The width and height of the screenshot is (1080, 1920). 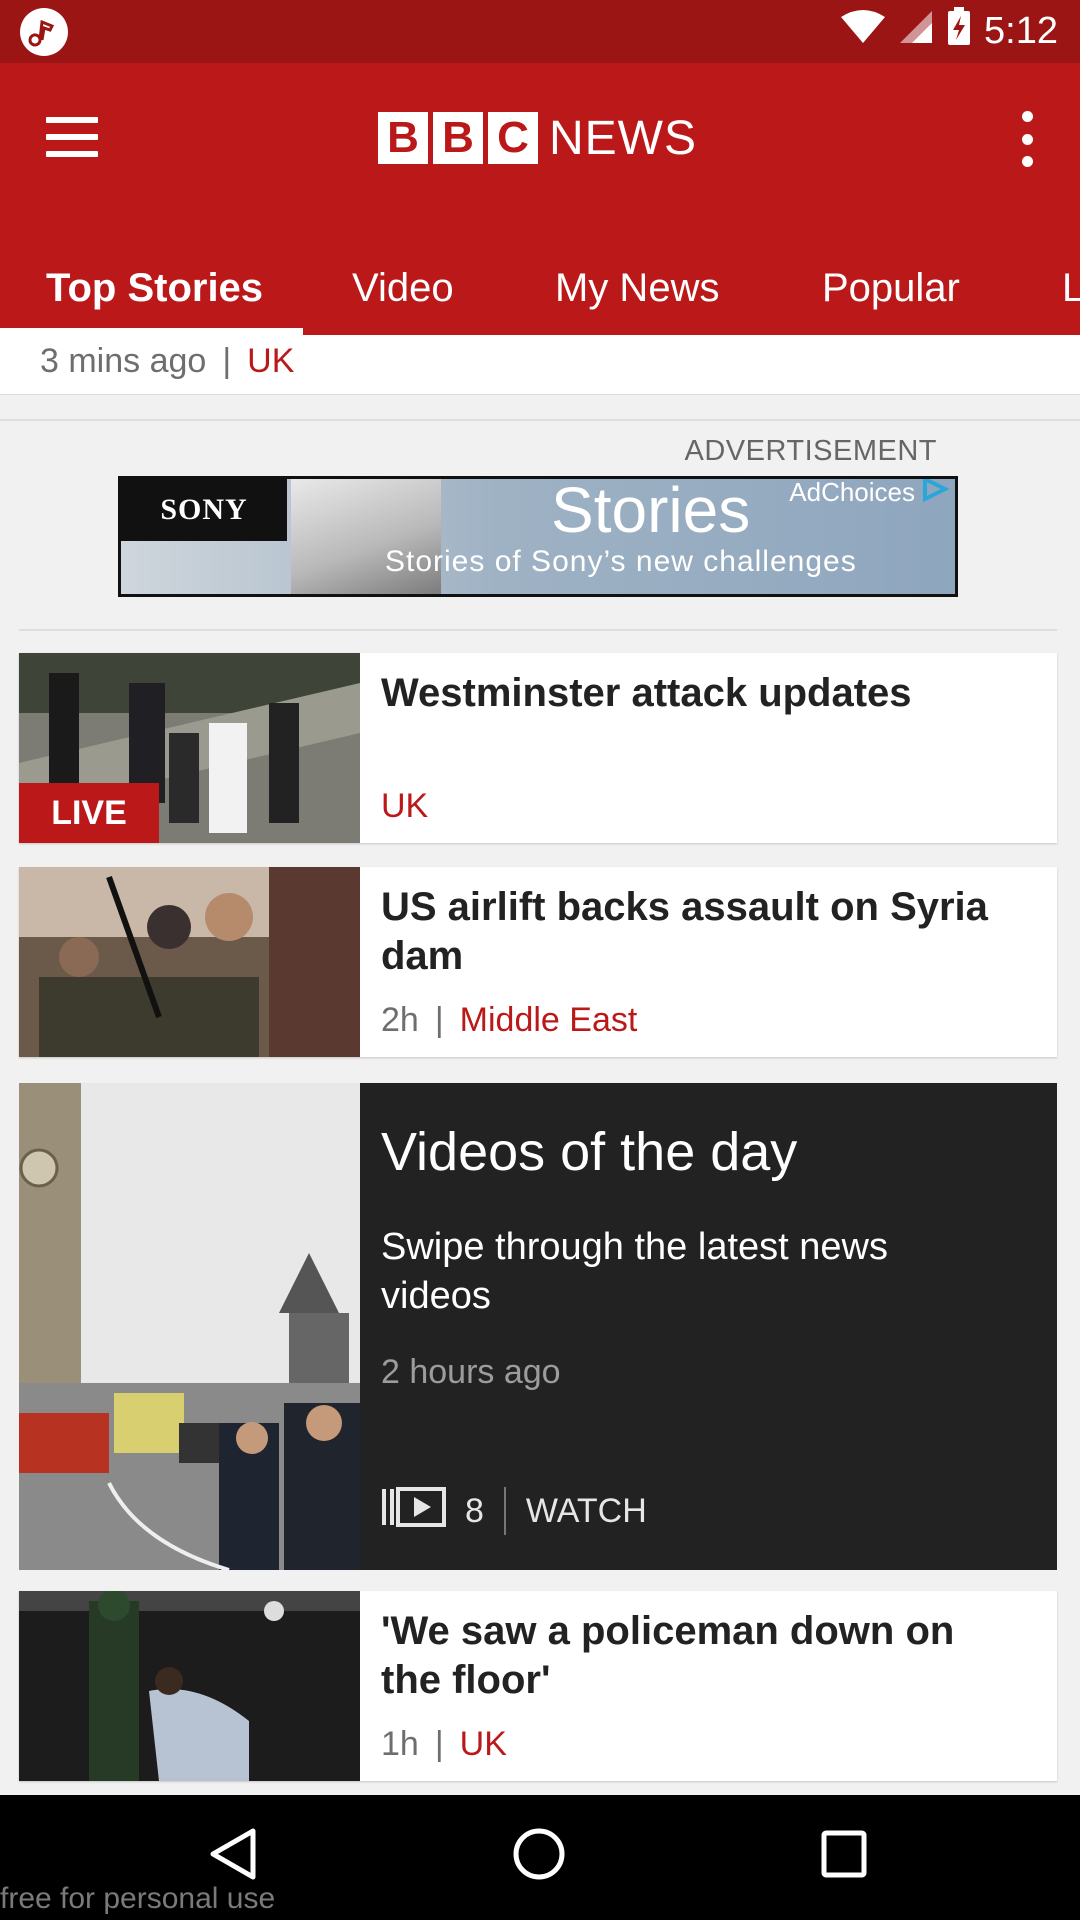 I want to click on story-category-link: Middle East, so click(x=549, y=1020).